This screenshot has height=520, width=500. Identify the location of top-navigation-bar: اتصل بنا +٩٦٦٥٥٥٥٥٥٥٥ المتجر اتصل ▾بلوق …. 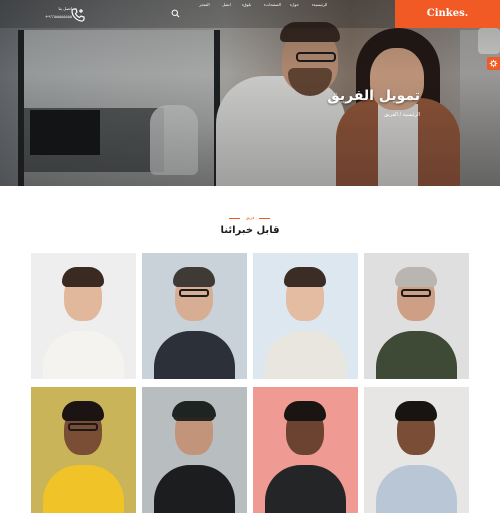
(250, 14).